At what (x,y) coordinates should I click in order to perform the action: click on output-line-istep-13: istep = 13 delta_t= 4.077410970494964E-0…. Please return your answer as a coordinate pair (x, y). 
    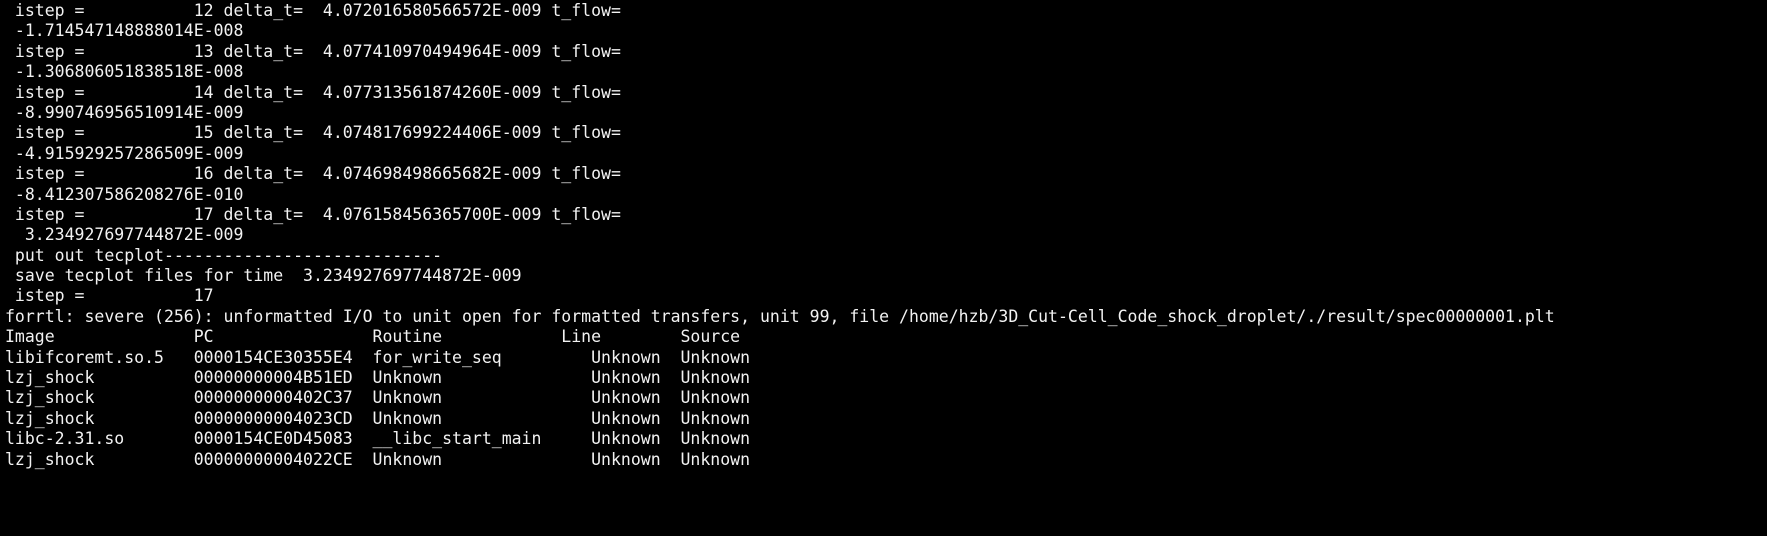
    Looking at the image, I should click on (313, 51).